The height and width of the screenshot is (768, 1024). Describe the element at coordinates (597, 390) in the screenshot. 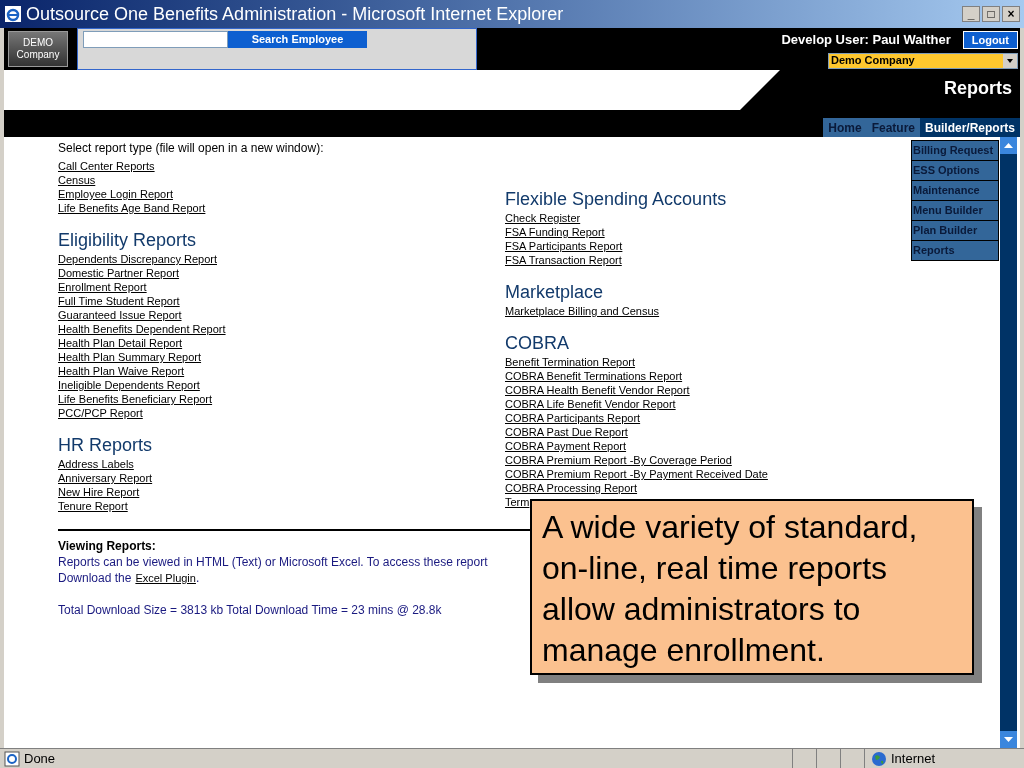

I see `report-link: COBRA Health Benefit Vendor Report` at that location.